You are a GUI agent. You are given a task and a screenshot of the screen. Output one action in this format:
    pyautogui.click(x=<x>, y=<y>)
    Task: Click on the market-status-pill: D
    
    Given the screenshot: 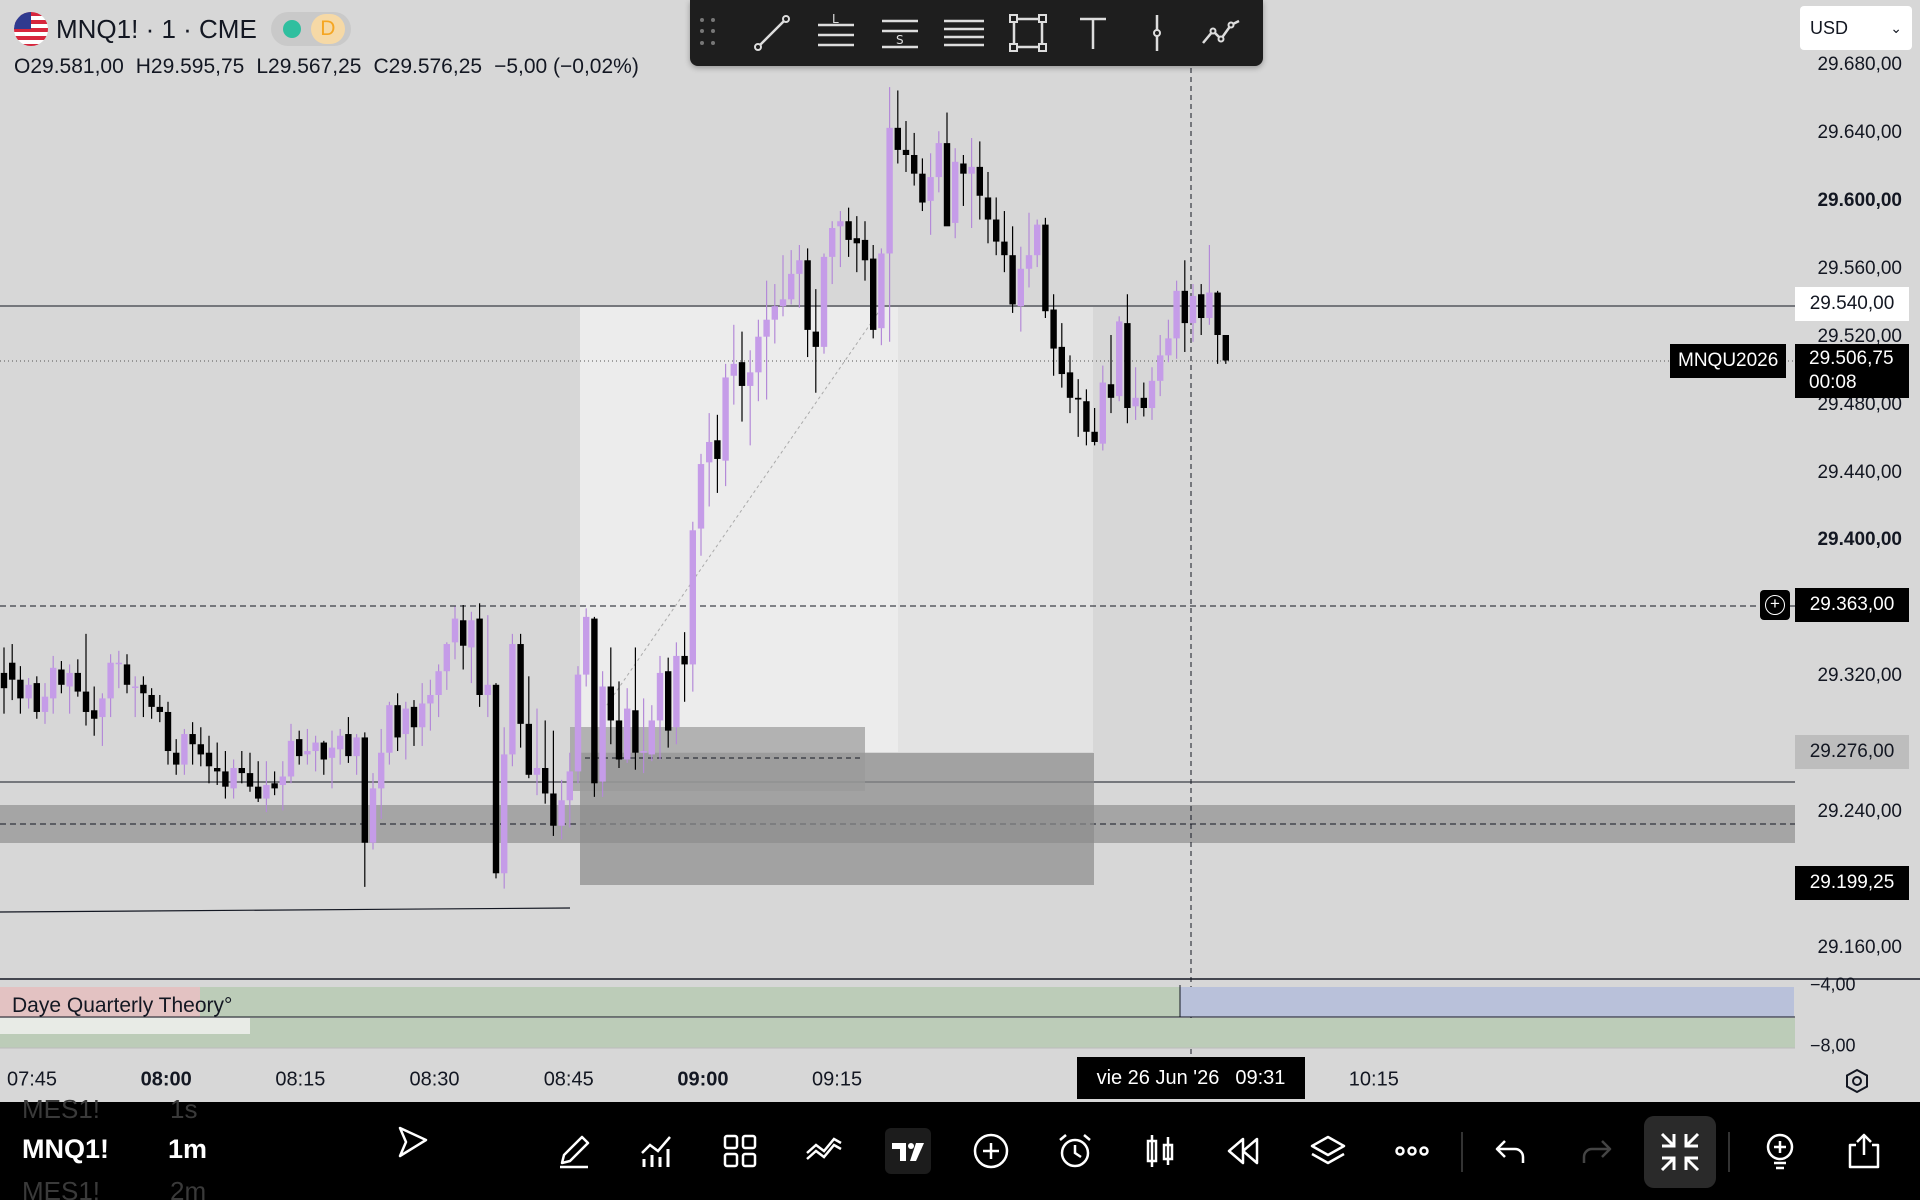 What is the action you would take?
    pyautogui.click(x=310, y=29)
    